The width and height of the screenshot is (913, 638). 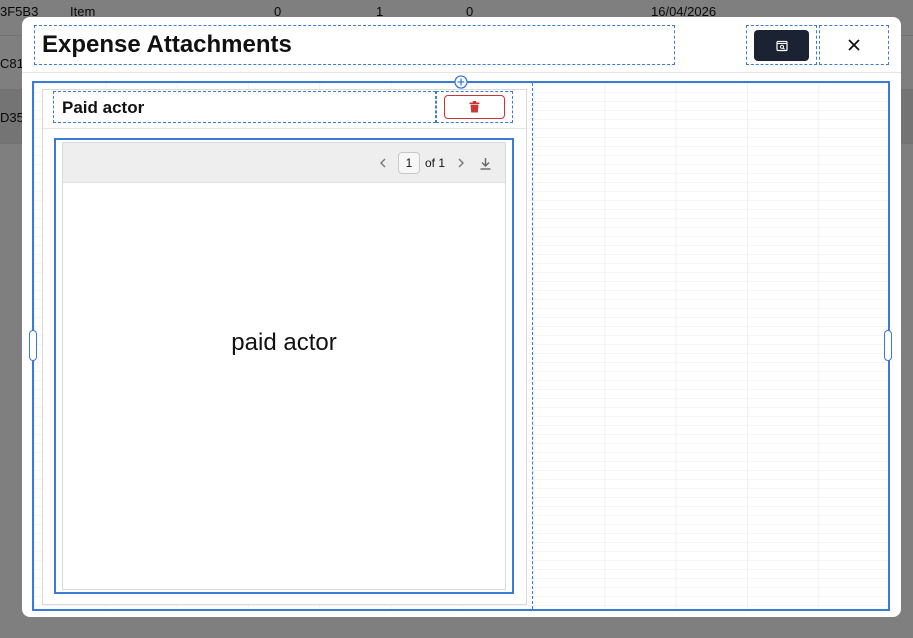 What do you see at coordinates (284, 342) in the screenshot?
I see `document-page-text: paid actor` at bounding box center [284, 342].